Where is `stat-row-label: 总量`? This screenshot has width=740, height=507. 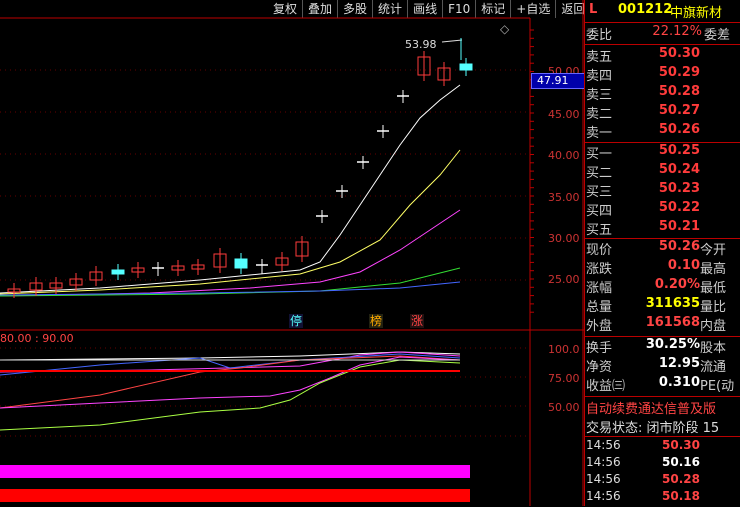
stat-row-label: 总量 is located at coordinates (599, 307).